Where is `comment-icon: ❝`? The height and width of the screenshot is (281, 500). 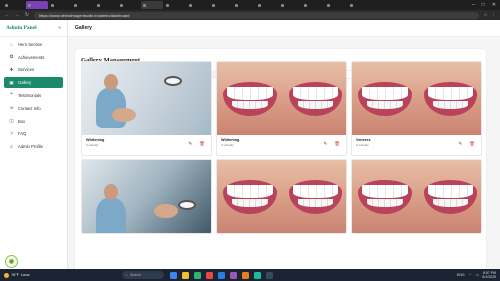
comment-icon: ❝ is located at coordinates (11, 95).